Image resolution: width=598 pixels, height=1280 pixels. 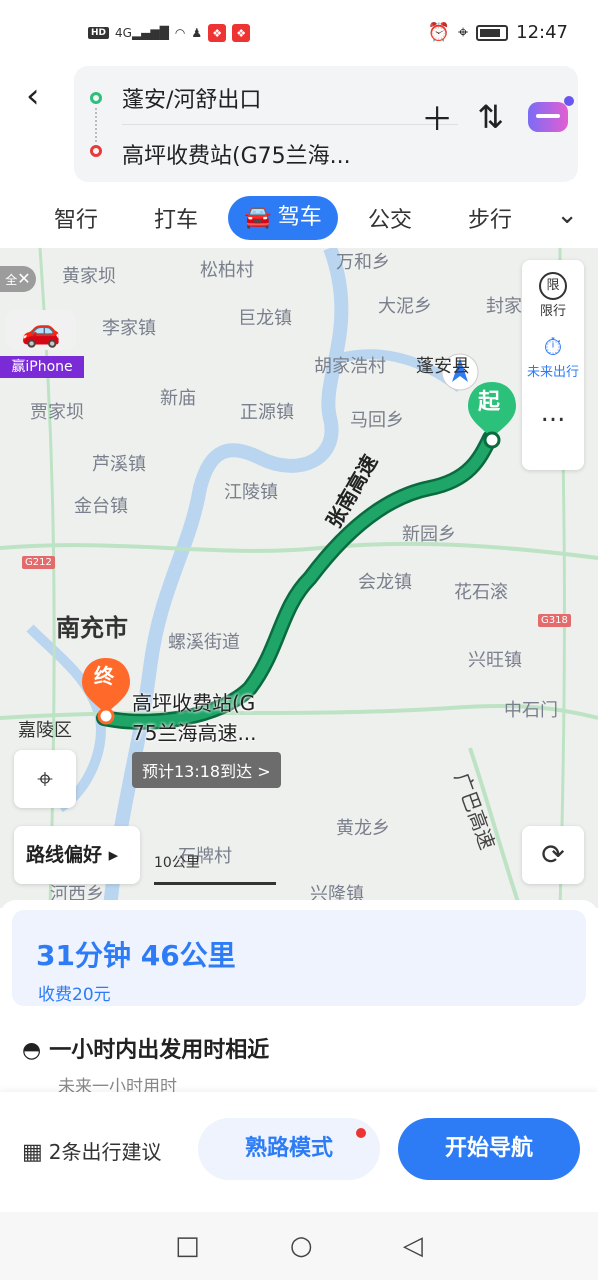 I want to click on status-right-icons: ⏰ ⌖ 12:47, so click(x=498, y=32).